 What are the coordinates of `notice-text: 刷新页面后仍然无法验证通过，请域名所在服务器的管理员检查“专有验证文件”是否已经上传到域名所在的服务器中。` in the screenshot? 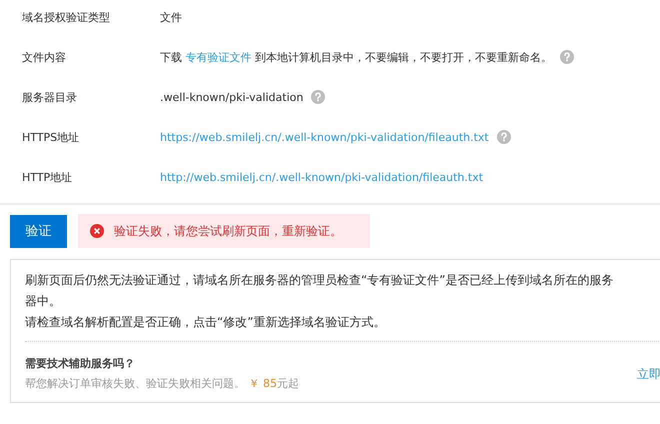 It's located at (319, 291).